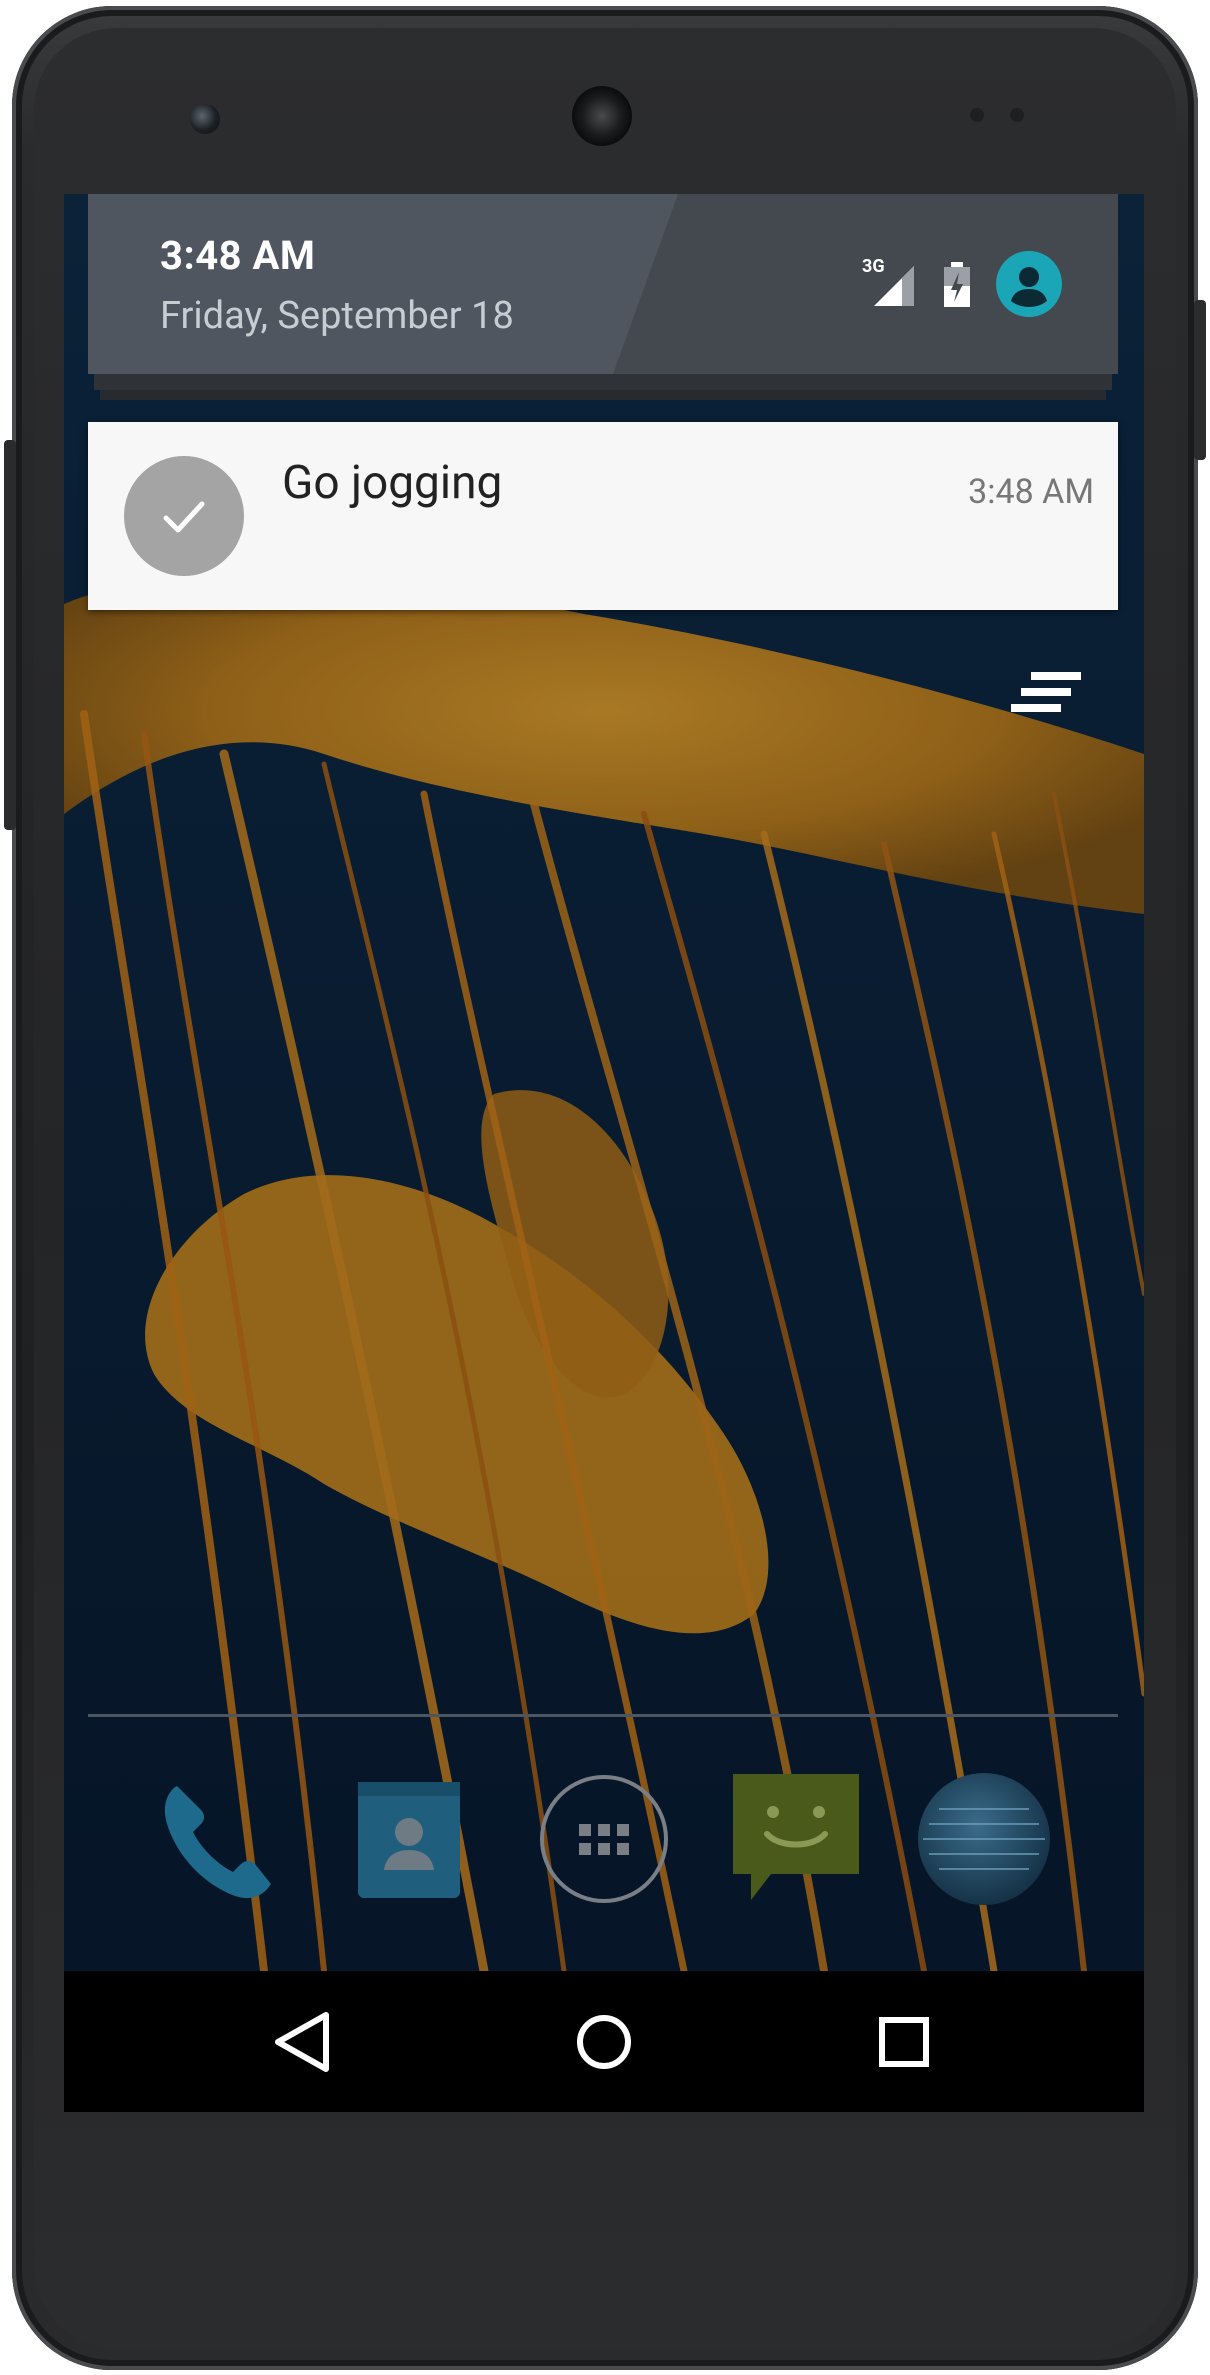 This screenshot has width=1210, height=2375. Describe the element at coordinates (392, 483) in the screenshot. I see `notification-title: Go jogging` at that location.